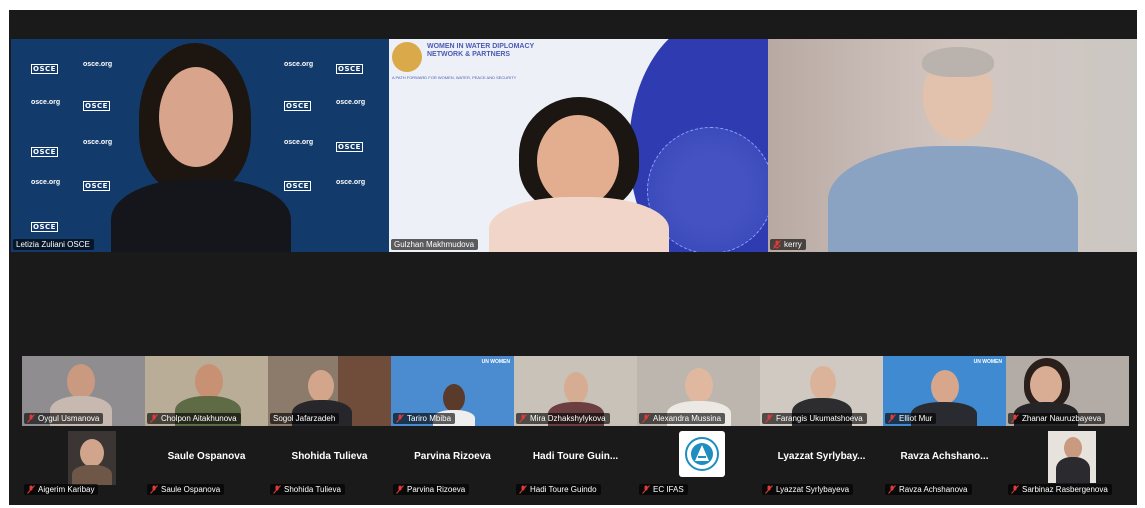 The height and width of the screenshot is (508, 1145). Describe the element at coordinates (814, 418) in the screenshot. I see `participant-name-label: Farangis Ukumatshoeva` at that location.